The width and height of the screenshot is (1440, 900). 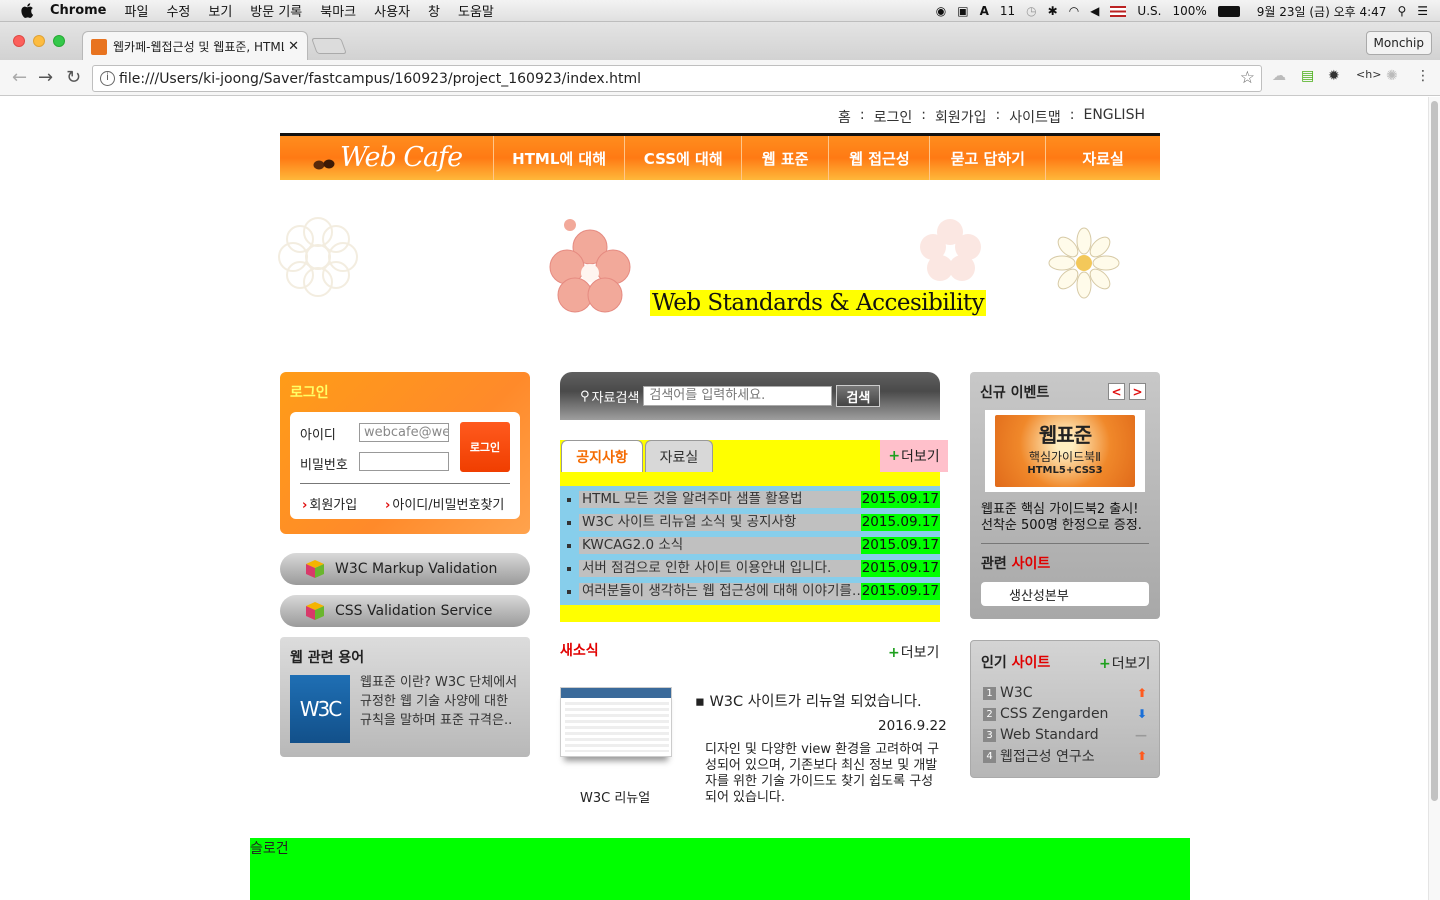 I want to click on password-input, so click(x=404, y=461).